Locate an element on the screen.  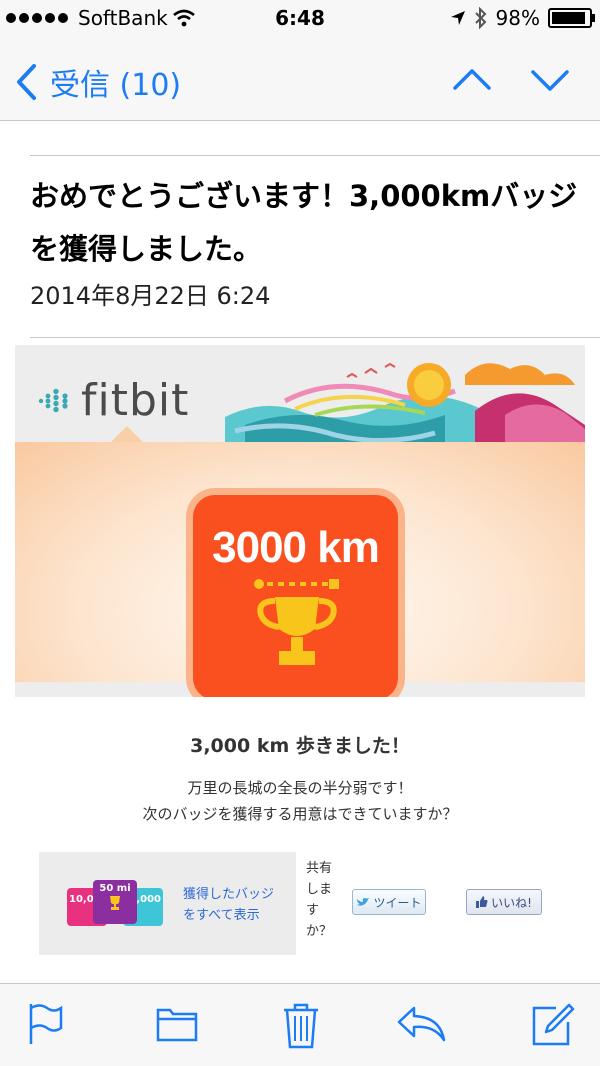
bottom-toolbar is located at coordinates (300, 1024).